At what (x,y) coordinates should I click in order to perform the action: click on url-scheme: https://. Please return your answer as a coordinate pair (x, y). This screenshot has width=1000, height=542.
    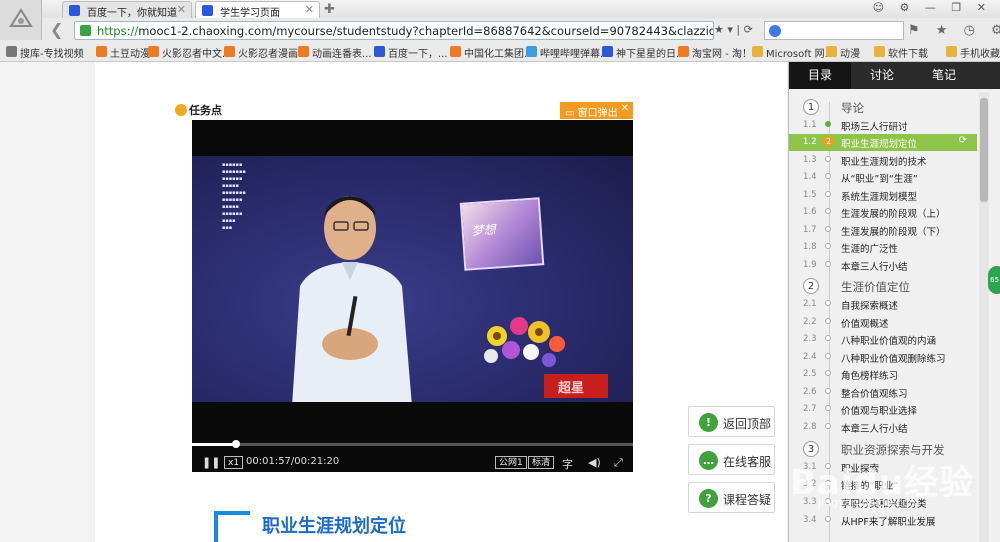
    Looking at the image, I should click on (118, 31).